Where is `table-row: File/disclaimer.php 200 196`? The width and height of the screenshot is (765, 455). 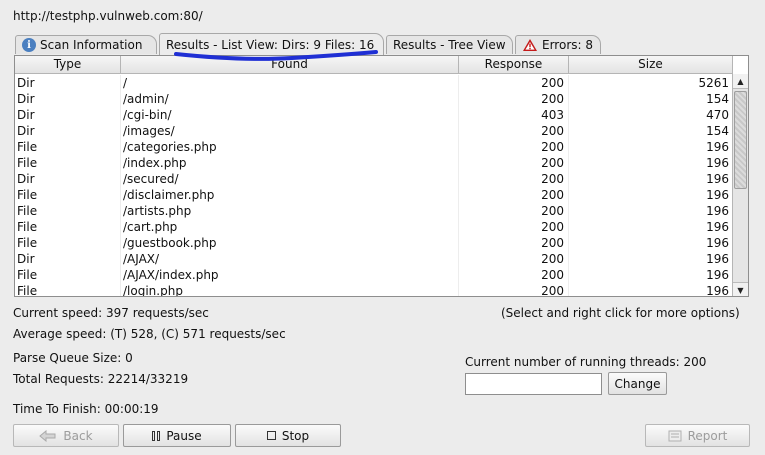
table-row: File/disclaimer.php 200 196 is located at coordinates (374, 195).